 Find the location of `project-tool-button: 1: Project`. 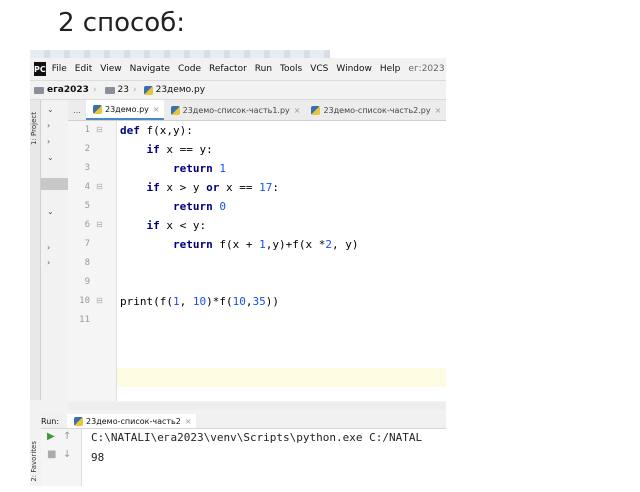

project-tool-button: 1: Project is located at coordinates (35, 128).